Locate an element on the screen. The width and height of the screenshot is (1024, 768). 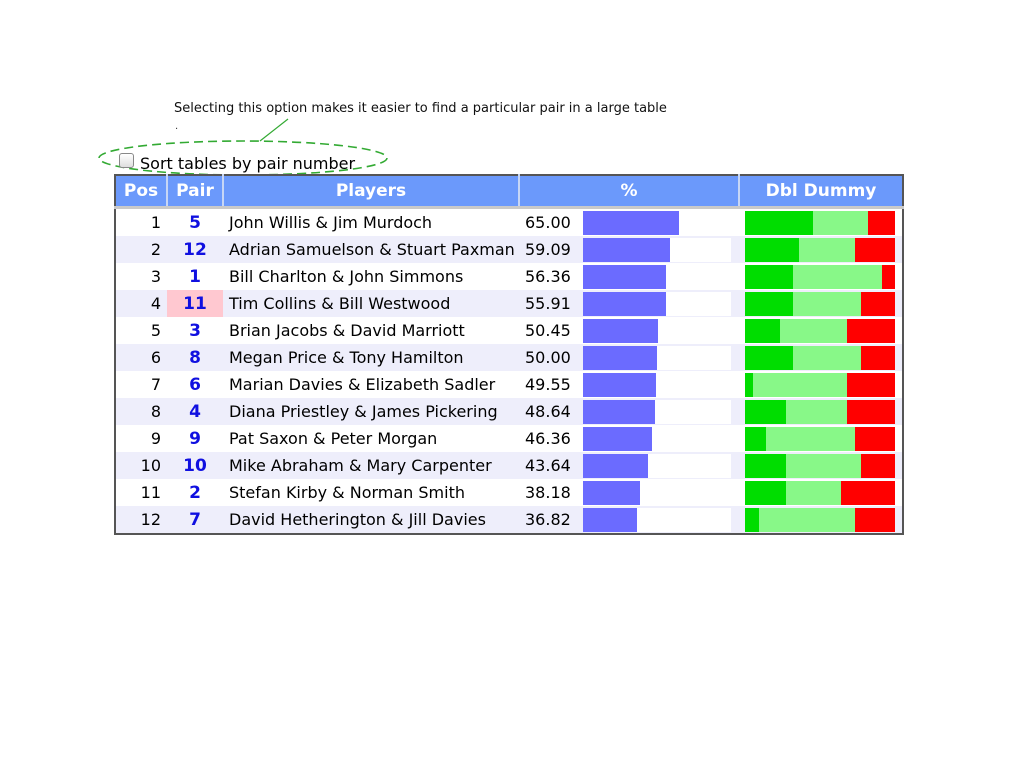
row-pair-number: 4 is located at coordinates (195, 411).